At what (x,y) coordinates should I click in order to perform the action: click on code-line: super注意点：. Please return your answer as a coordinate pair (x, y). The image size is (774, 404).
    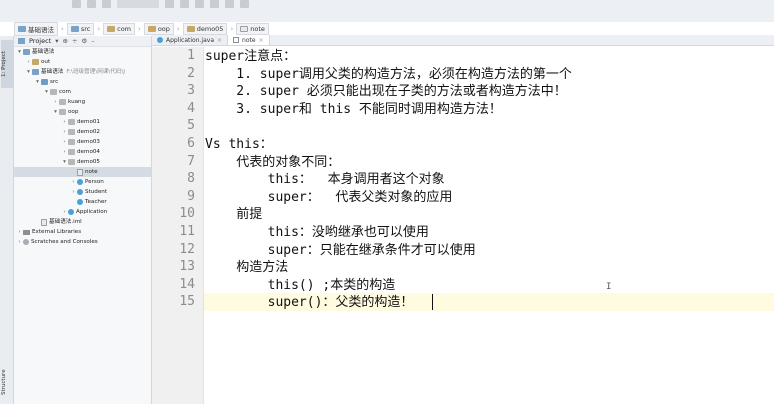
    Looking at the image, I should click on (250, 57).